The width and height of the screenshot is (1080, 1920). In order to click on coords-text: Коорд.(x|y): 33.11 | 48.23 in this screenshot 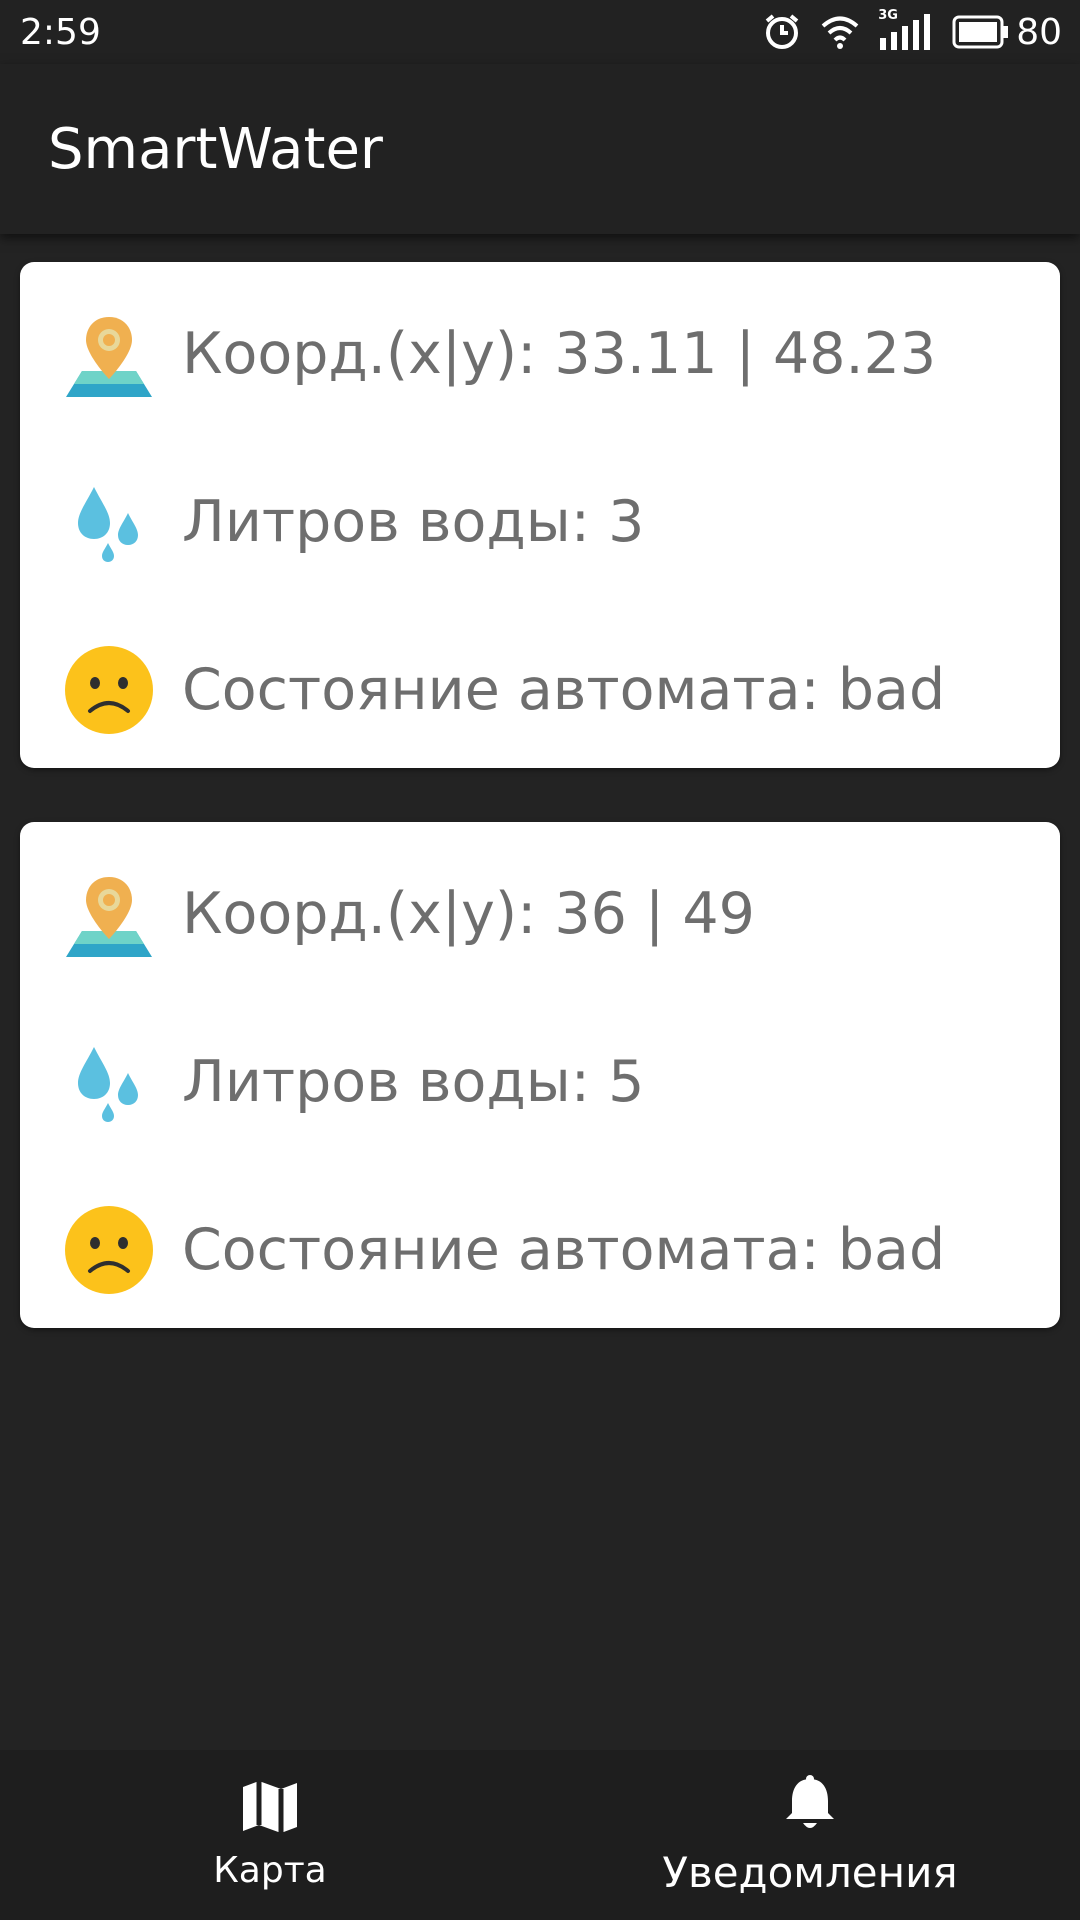, I will do `click(559, 354)`.